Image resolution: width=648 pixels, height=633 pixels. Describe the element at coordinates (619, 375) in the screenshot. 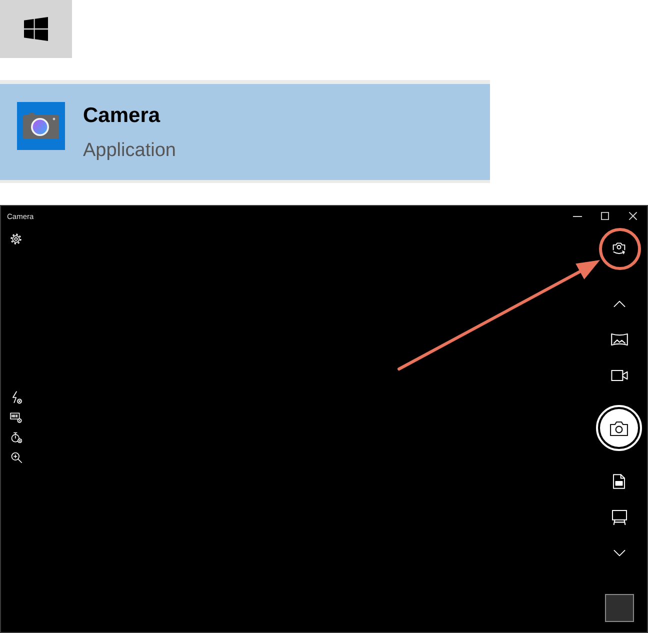

I see `video-camera-icon` at that location.